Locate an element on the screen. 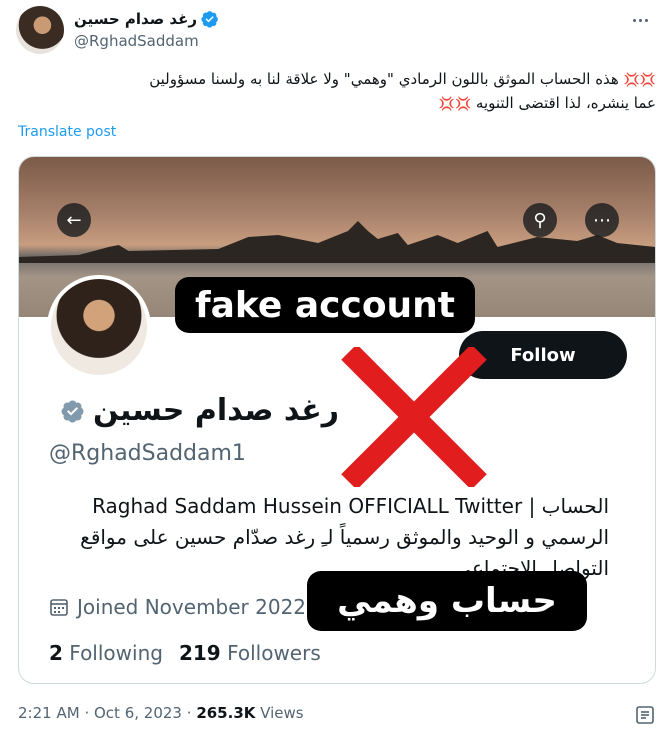 This screenshot has width=672, height=743. translate-post-link: Translate post is located at coordinates (67, 132).